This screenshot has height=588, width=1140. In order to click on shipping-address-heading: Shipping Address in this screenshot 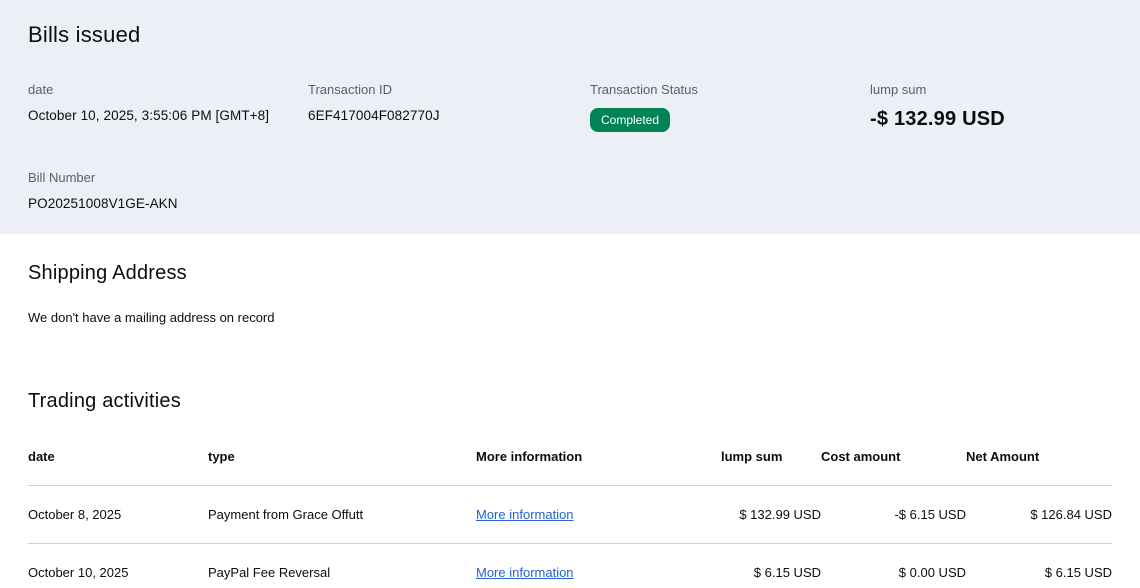, I will do `click(107, 273)`.